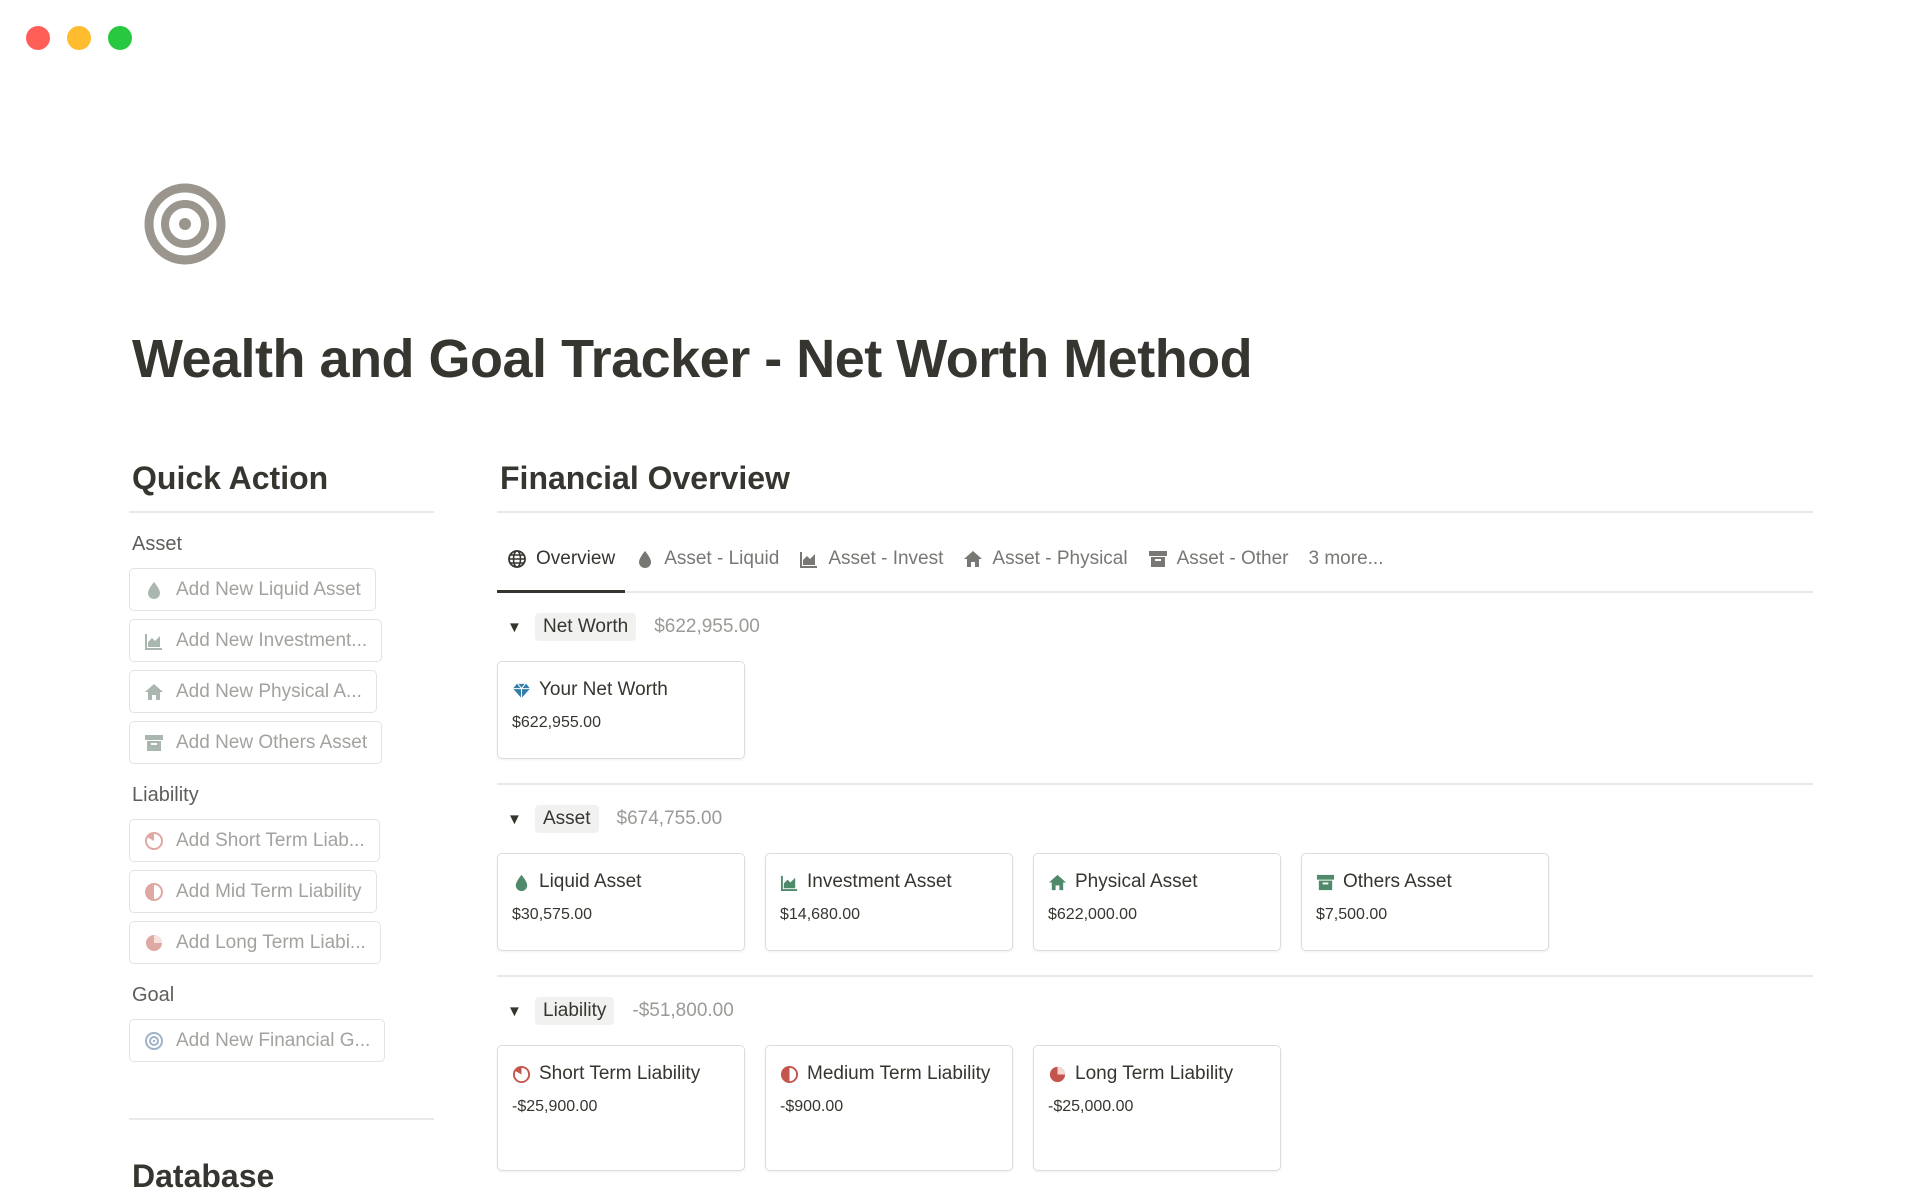 The width and height of the screenshot is (1920, 1200). Describe the element at coordinates (620, 1073) in the screenshot. I see `card-title: Short Term Liability` at that location.